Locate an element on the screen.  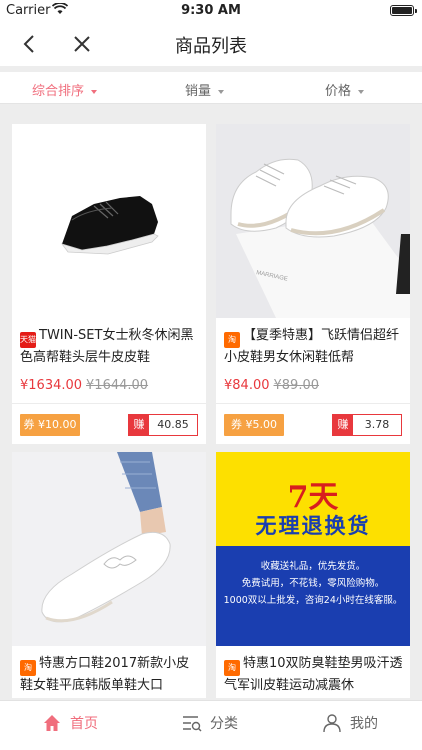
status-bar: Carrier 9:30 AM is located at coordinates (211, 11).